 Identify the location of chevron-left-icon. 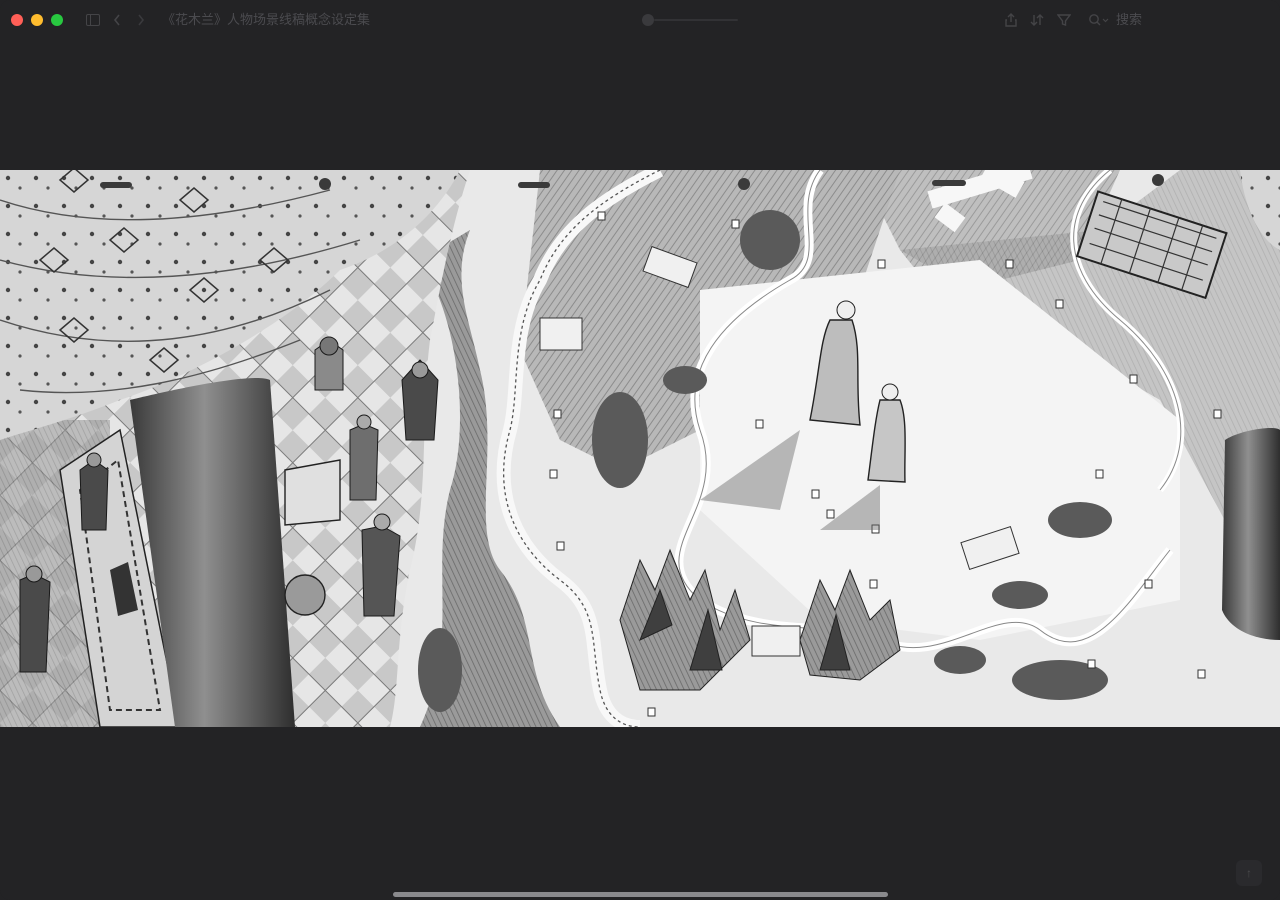
(117, 20).